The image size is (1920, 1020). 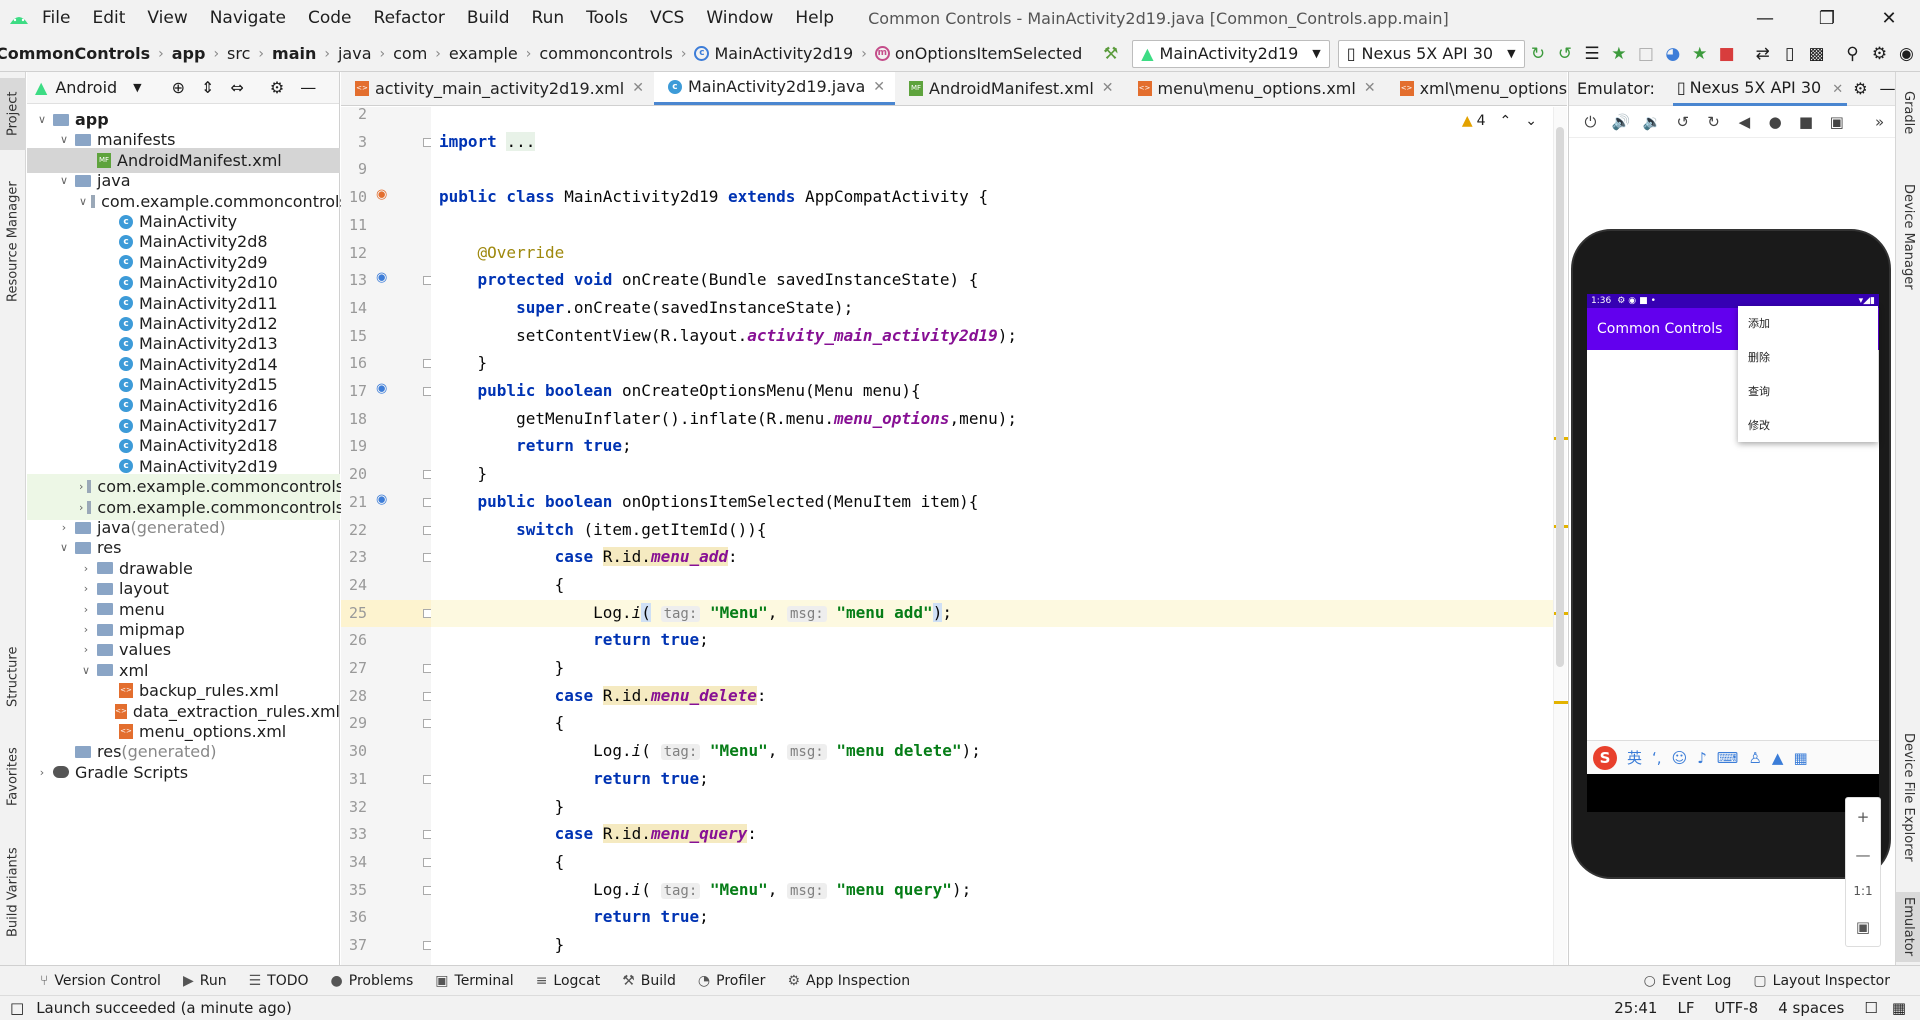 I want to click on debug-icon: ★, so click(x=1618, y=54).